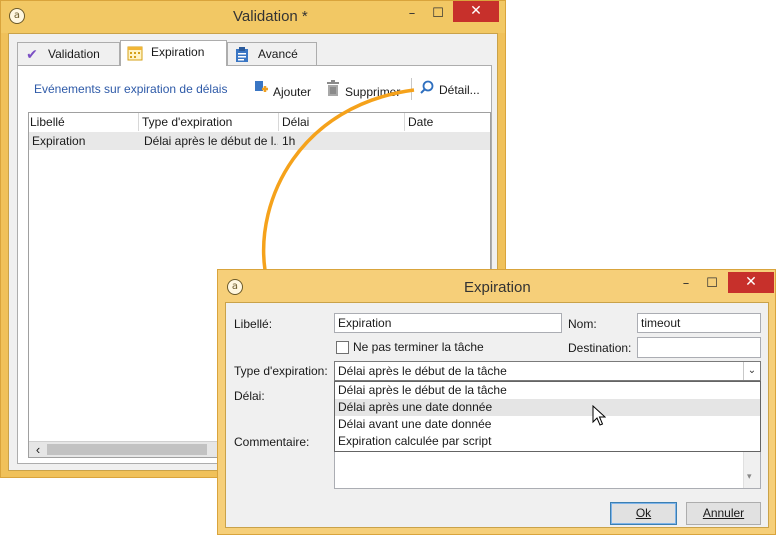  What do you see at coordinates (272, 442) in the screenshot?
I see `comment-label: Commentaire:` at bounding box center [272, 442].